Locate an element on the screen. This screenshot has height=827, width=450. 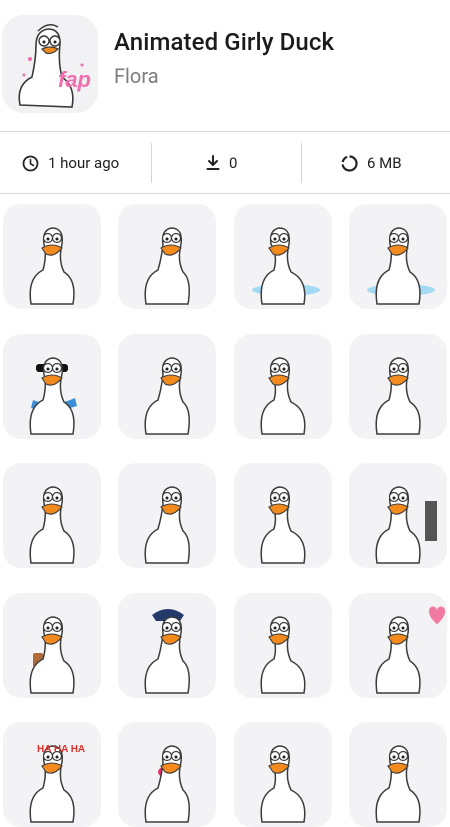
sticker-duck-waving-image is located at coordinates (283, 396).